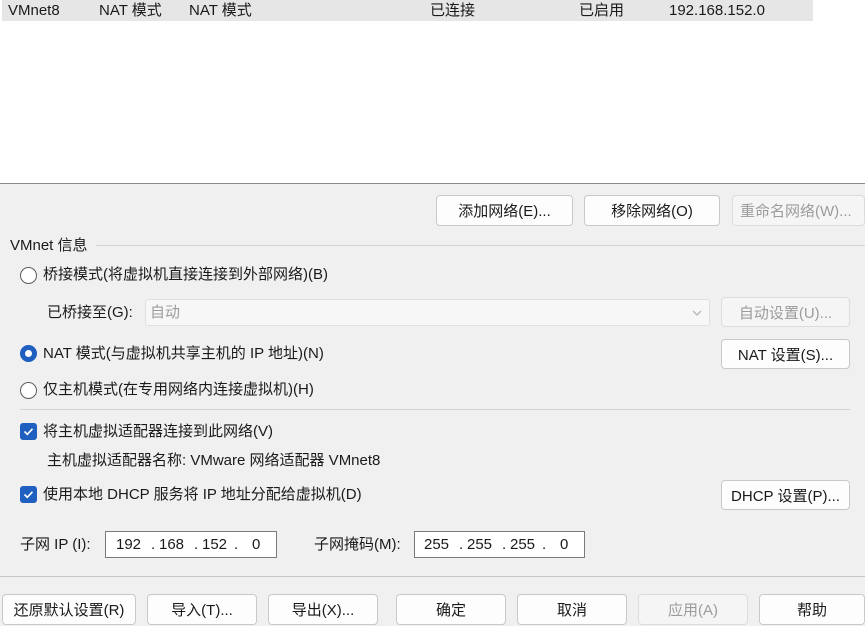  What do you see at coordinates (172, 544) in the screenshot?
I see `ip-octet-2: 168` at bounding box center [172, 544].